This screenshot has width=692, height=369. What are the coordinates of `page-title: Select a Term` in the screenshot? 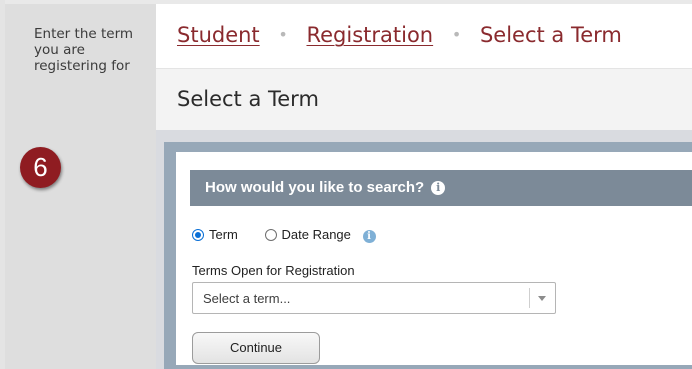 It's located at (248, 99).